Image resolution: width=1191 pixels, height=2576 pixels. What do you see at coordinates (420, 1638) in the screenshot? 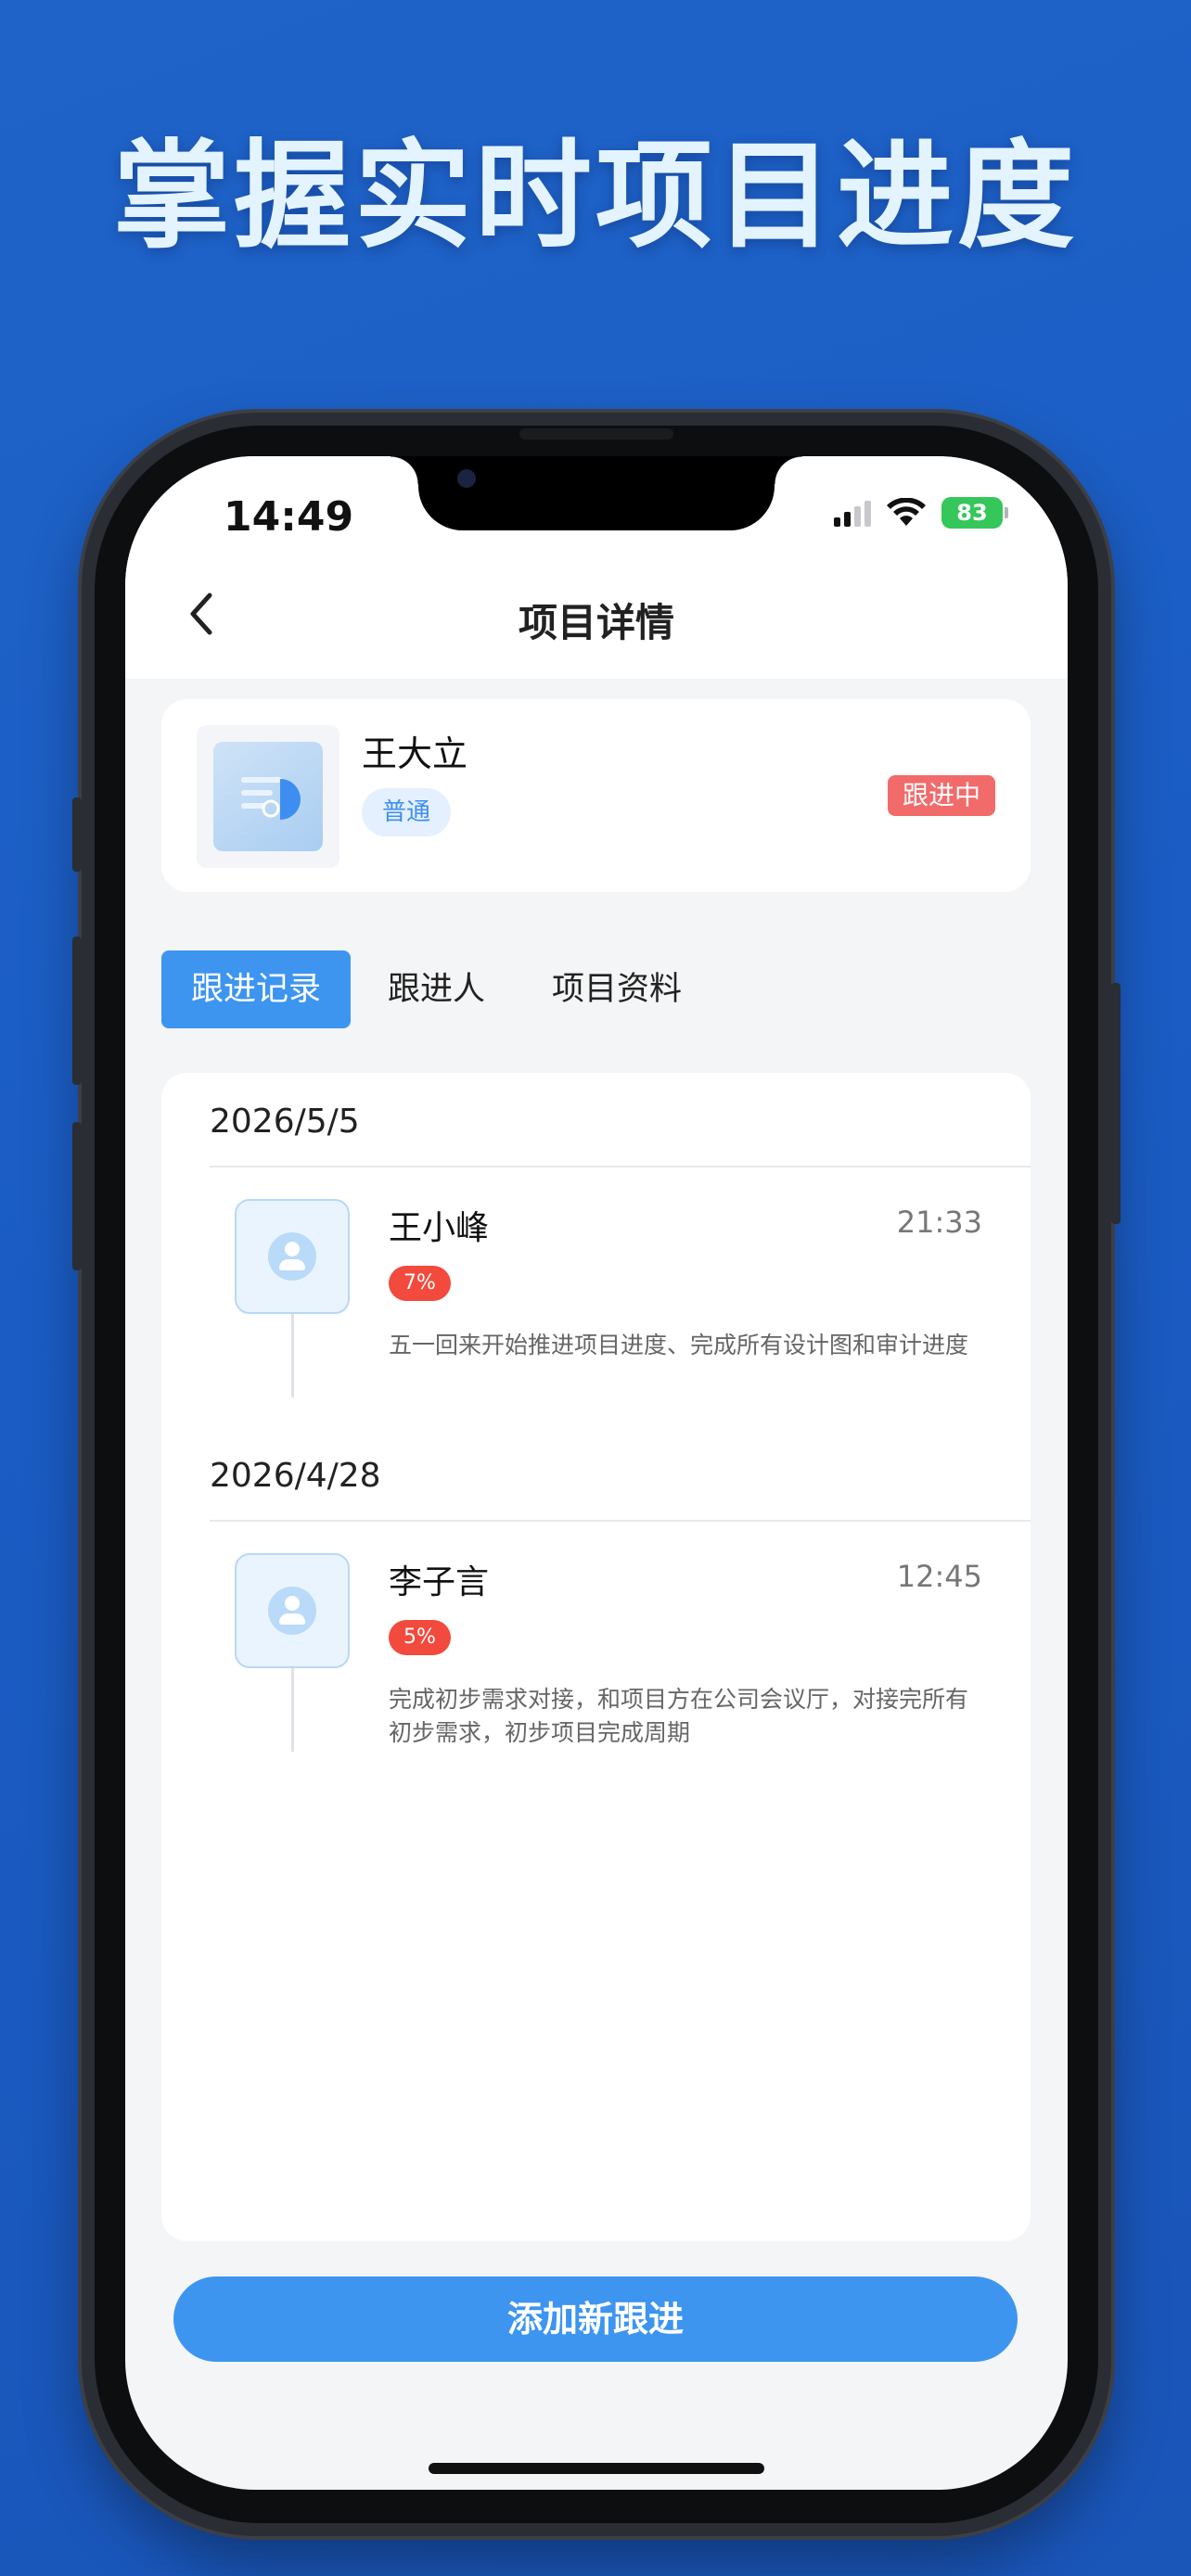
I see `progress-badge: 5%` at bounding box center [420, 1638].